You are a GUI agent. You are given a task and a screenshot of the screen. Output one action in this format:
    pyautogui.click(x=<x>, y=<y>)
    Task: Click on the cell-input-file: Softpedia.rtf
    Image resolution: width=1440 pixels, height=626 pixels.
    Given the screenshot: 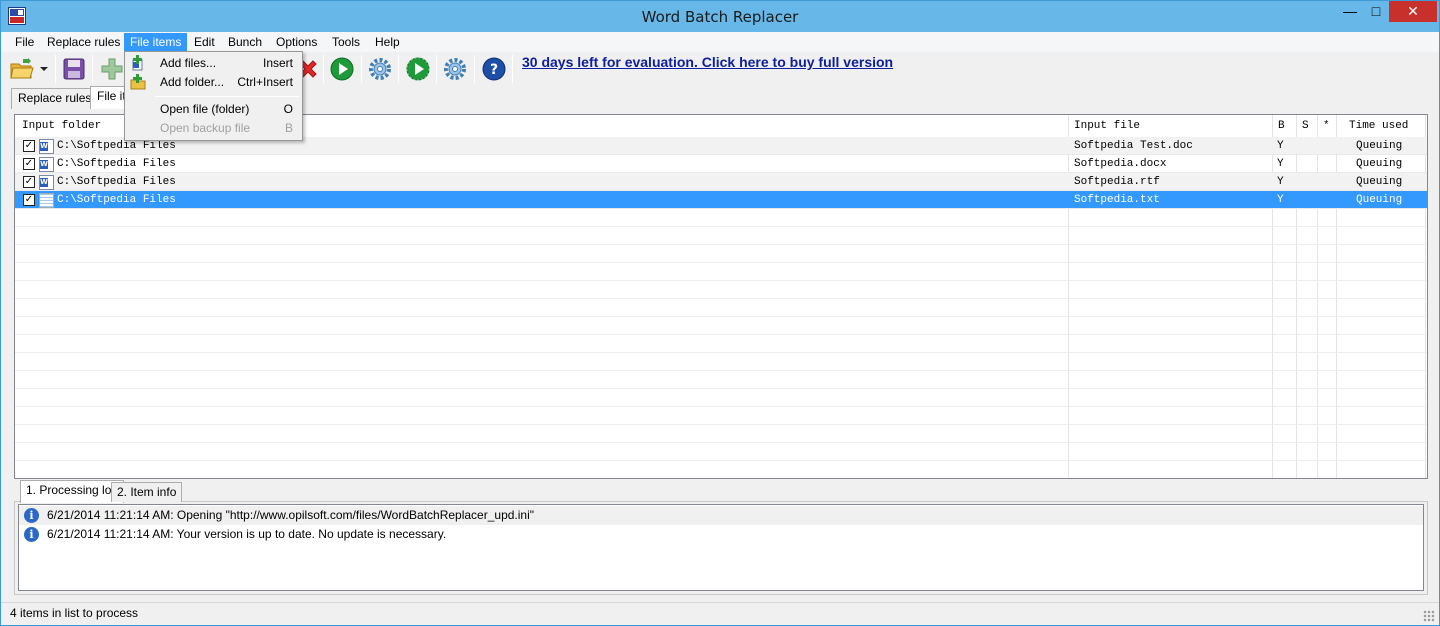 What is the action you would take?
    pyautogui.click(x=1117, y=182)
    